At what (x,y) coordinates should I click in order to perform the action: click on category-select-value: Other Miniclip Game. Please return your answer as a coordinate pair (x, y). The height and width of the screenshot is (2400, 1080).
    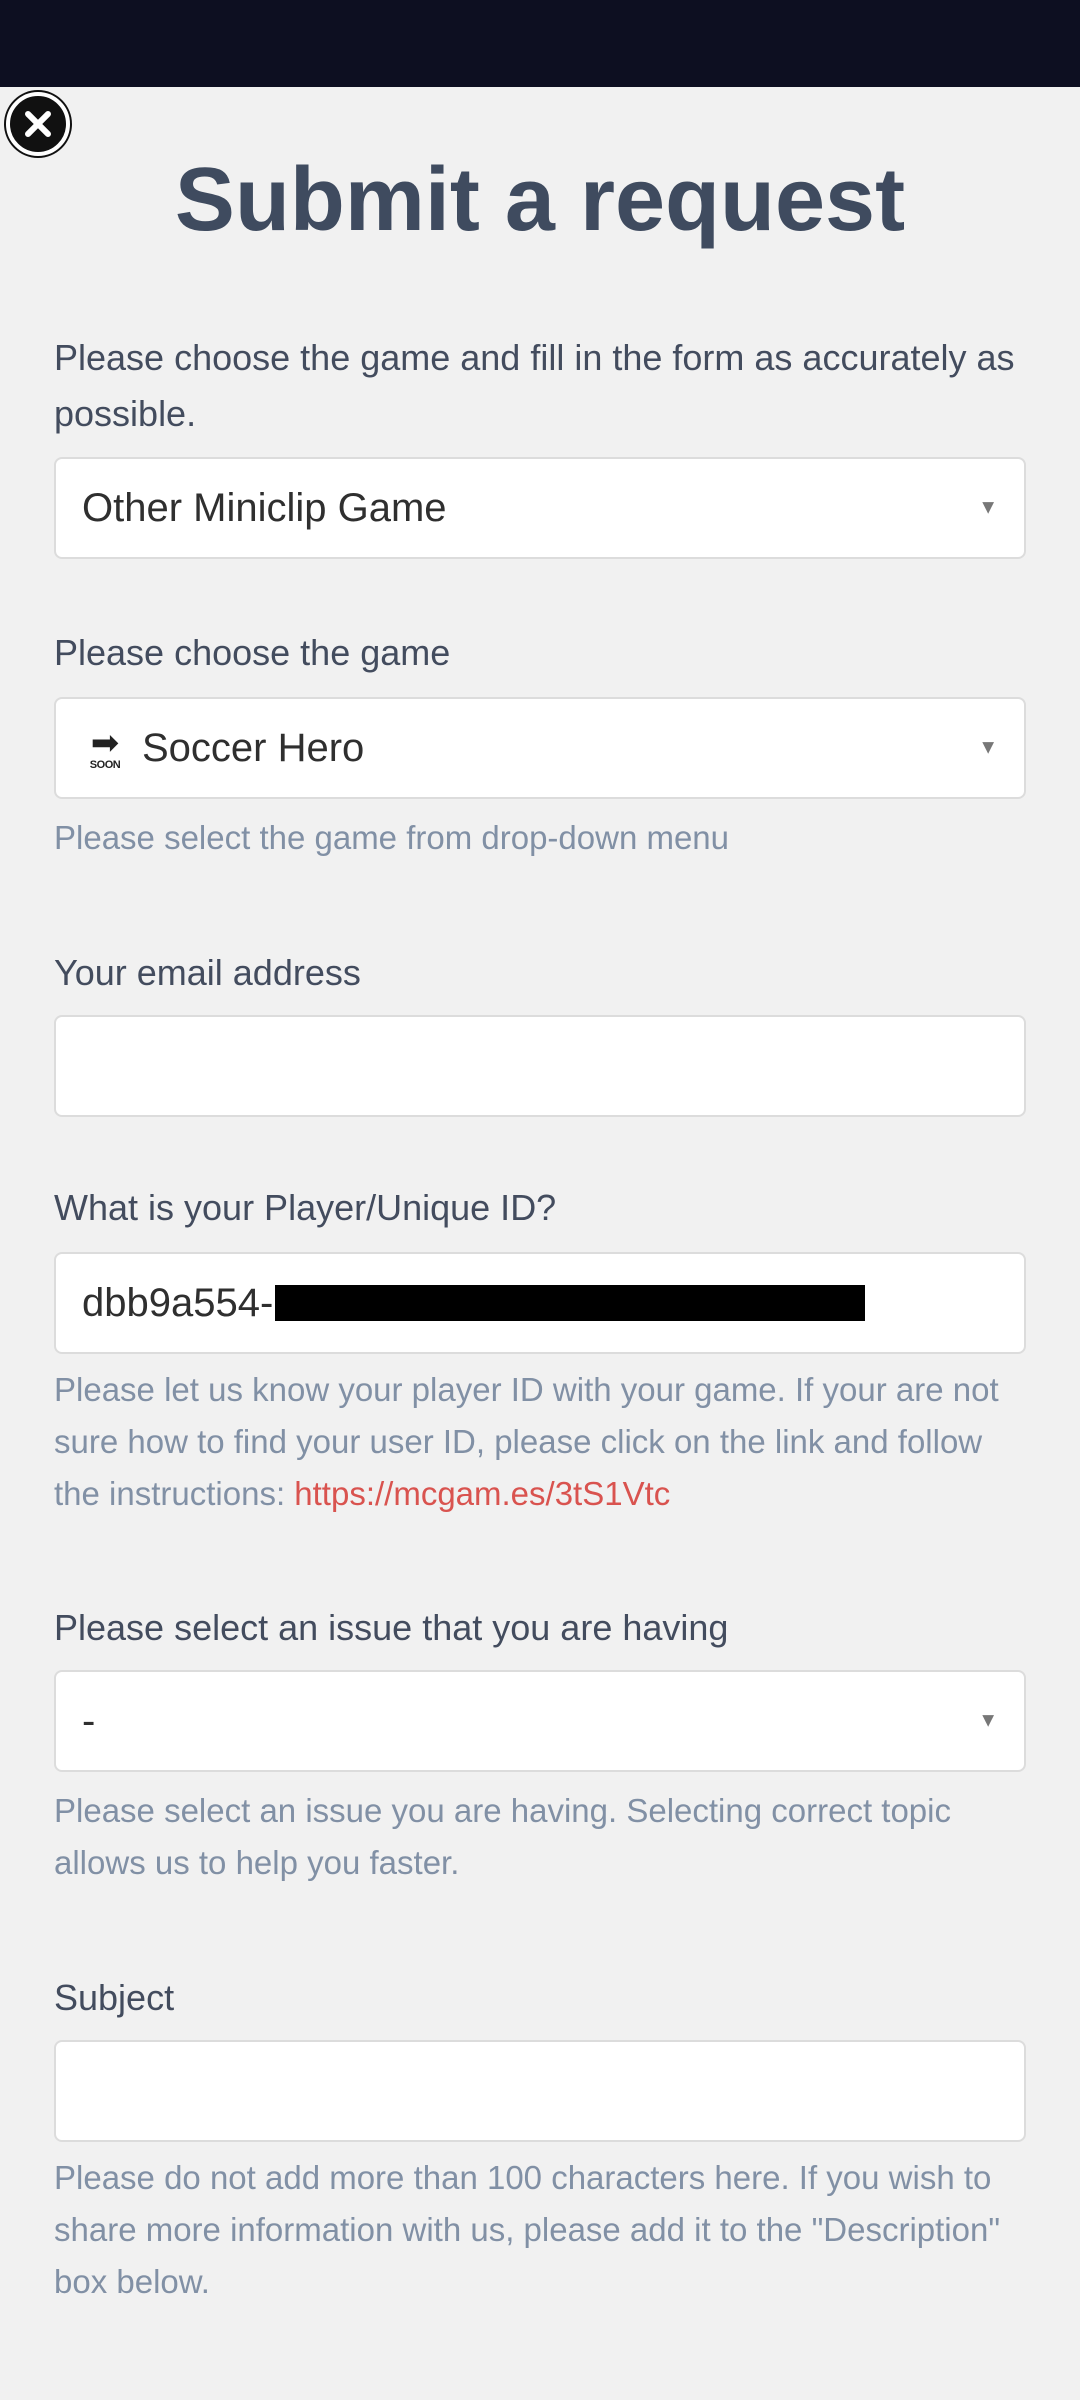
    Looking at the image, I should click on (264, 507).